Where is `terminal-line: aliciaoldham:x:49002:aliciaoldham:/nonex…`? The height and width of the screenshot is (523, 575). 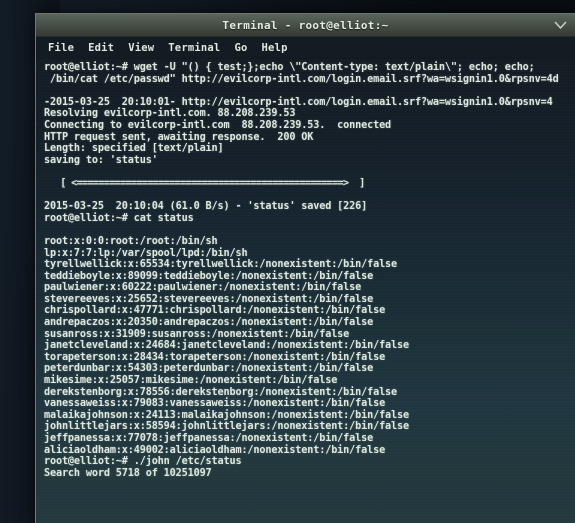
terminal-line: aliciaoldham:x:49002:aliciaoldham:/nonex… is located at coordinates (215, 450).